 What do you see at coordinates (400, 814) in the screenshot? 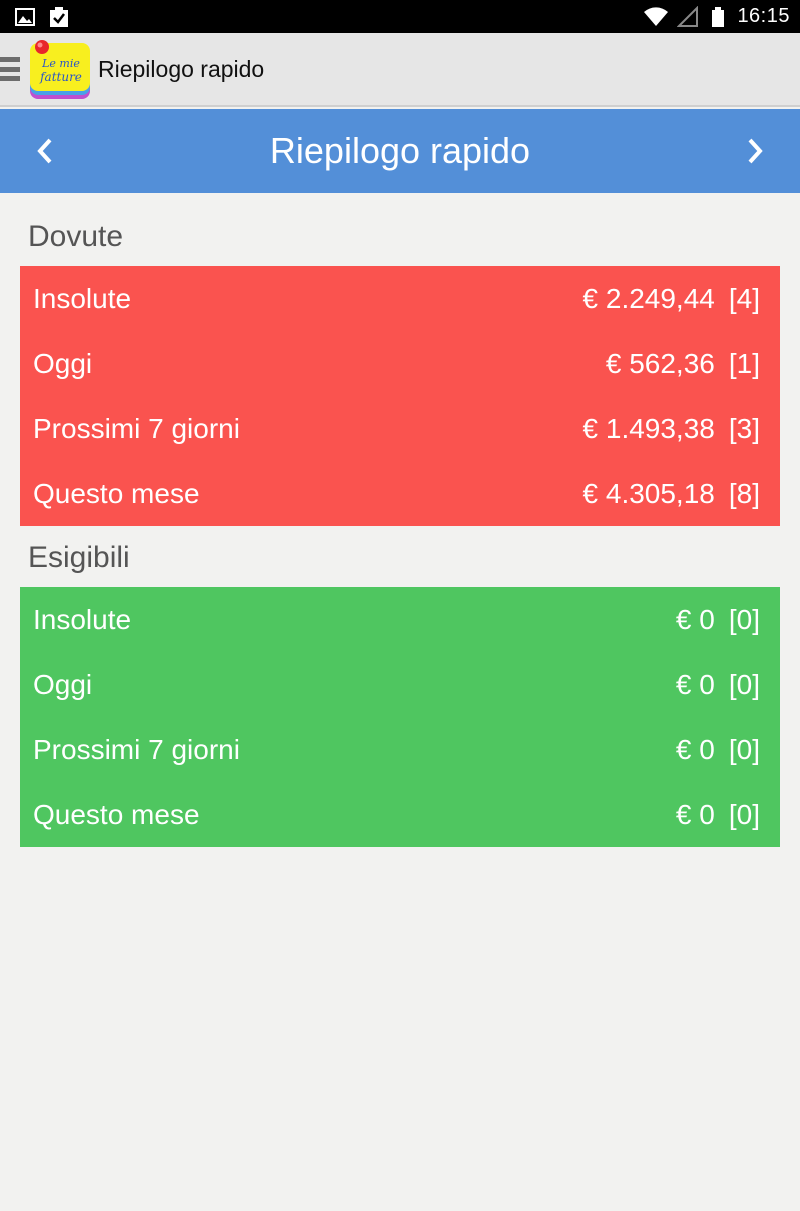
I see `row-esigibili-questo-mese: Questo mese € 0 [0]` at bounding box center [400, 814].